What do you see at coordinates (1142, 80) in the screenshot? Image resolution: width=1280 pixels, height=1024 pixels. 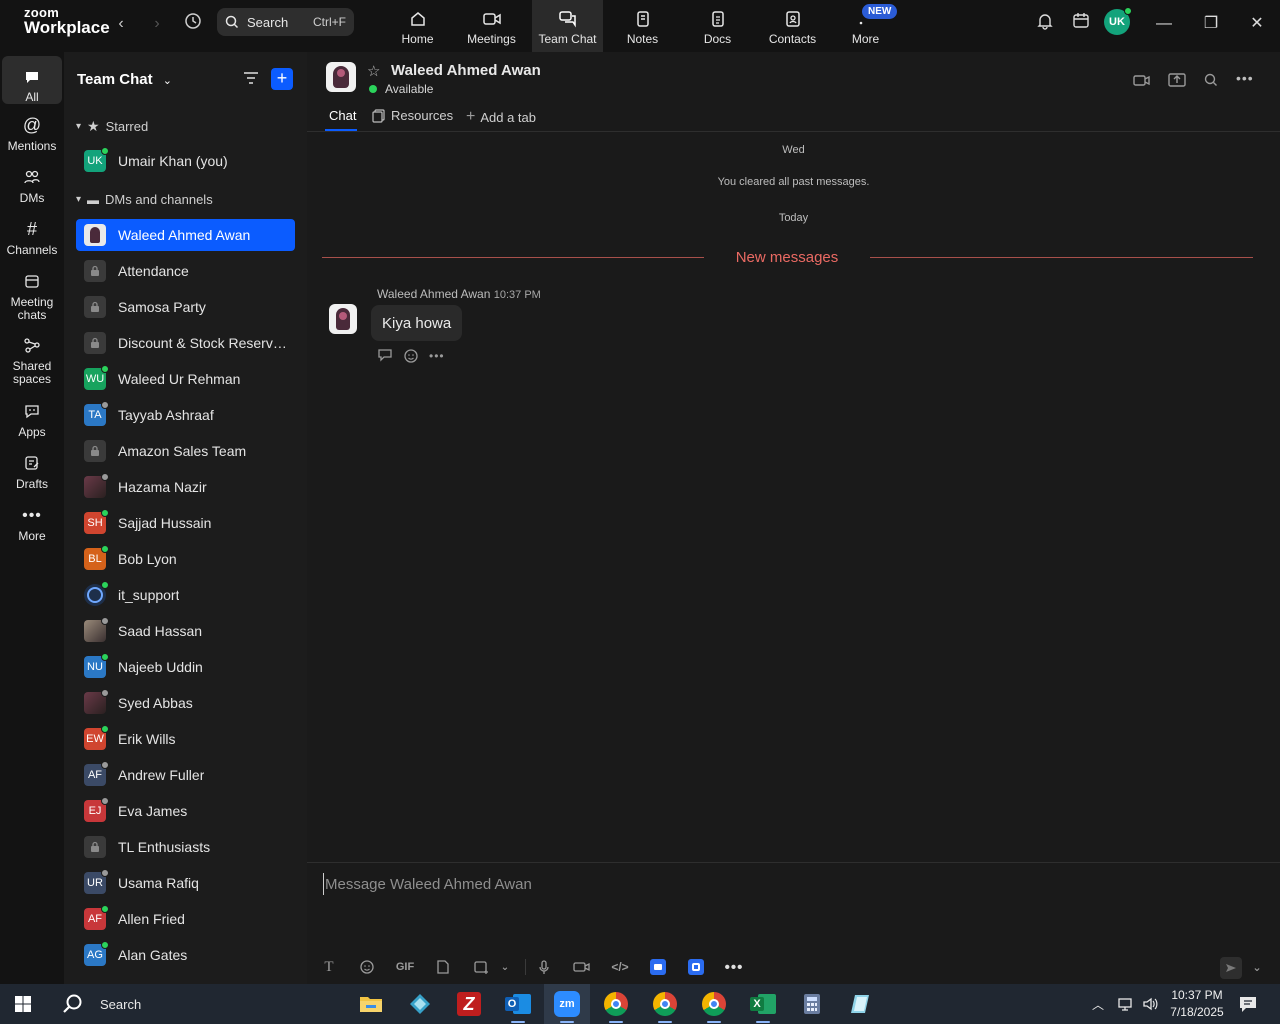 I see `video-call-icon` at bounding box center [1142, 80].